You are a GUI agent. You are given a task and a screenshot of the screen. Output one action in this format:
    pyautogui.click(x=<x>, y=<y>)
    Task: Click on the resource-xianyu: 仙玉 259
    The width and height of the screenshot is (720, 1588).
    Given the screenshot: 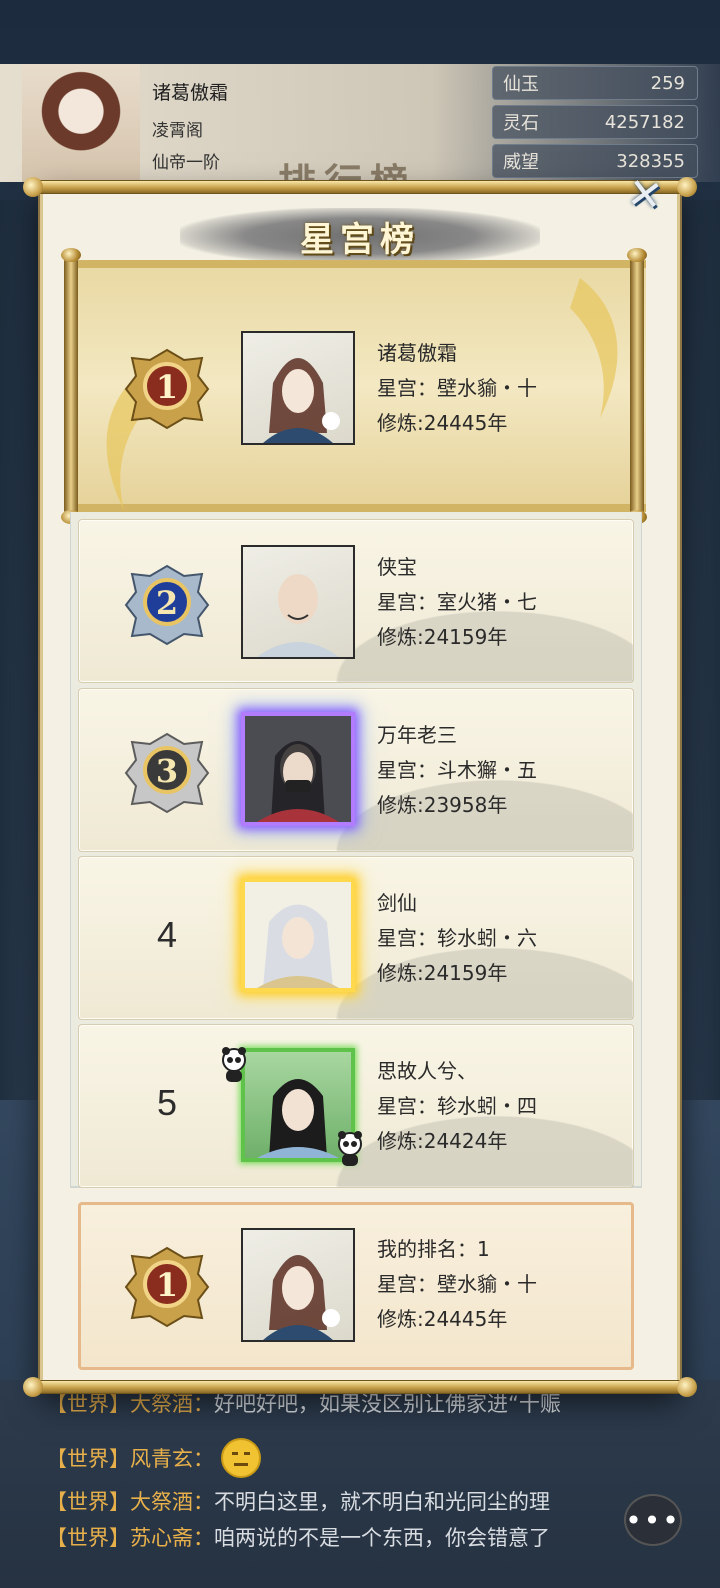 What is the action you would take?
    pyautogui.click(x=595, y=83)
    